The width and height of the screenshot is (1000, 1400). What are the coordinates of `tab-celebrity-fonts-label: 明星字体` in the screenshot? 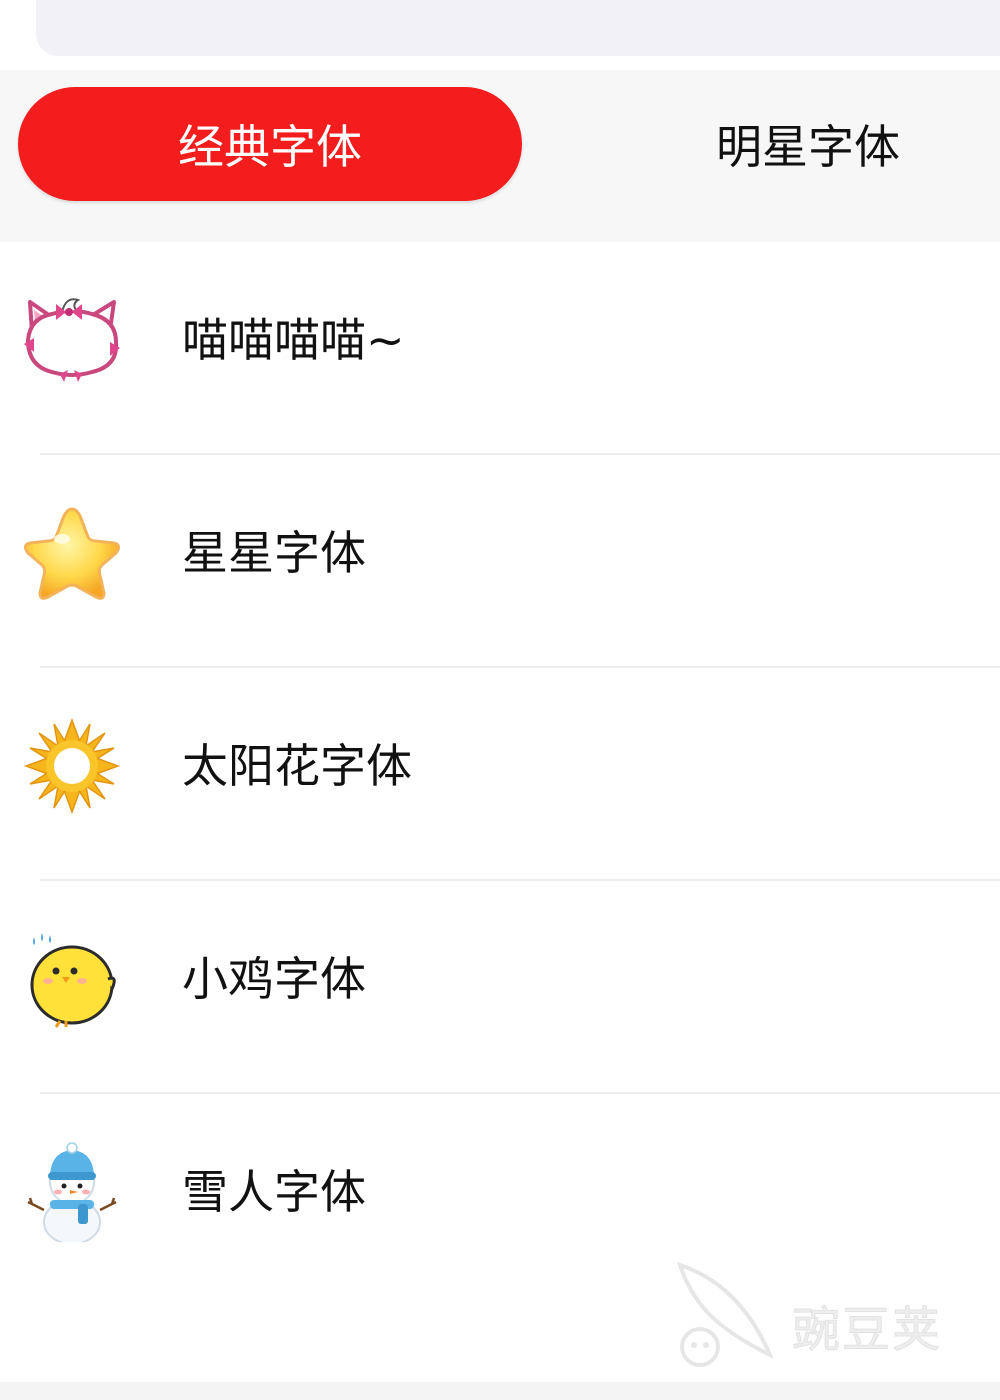 It's located at (808, 147).